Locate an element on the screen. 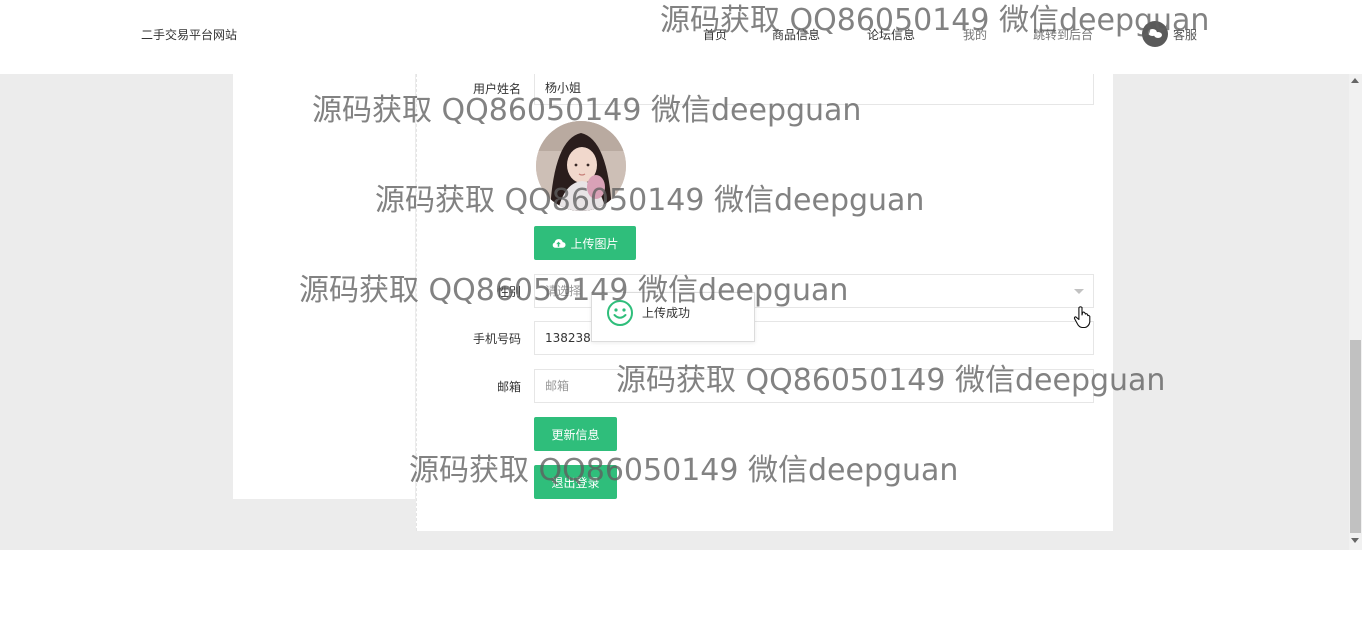 The width and height of the screenshot is (1362, 618). smile-icon is located at coordinates (620, 313).